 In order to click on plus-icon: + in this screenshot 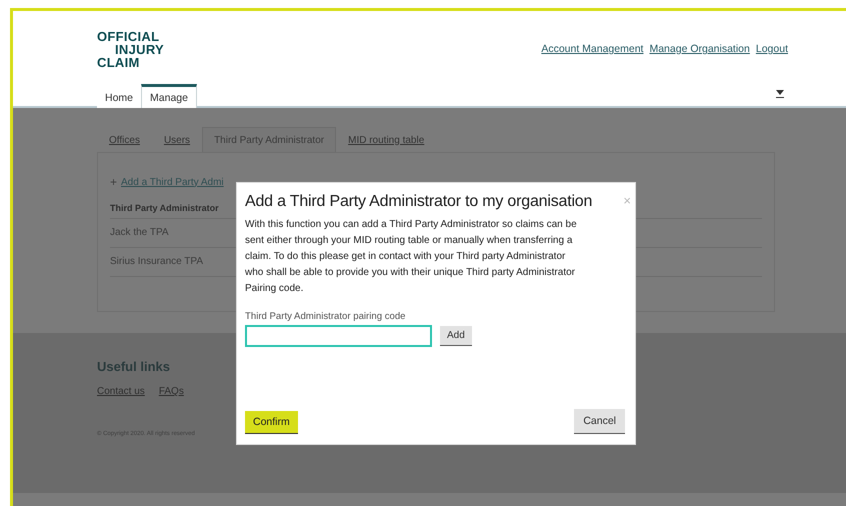, I will do `click(114, 182)`.